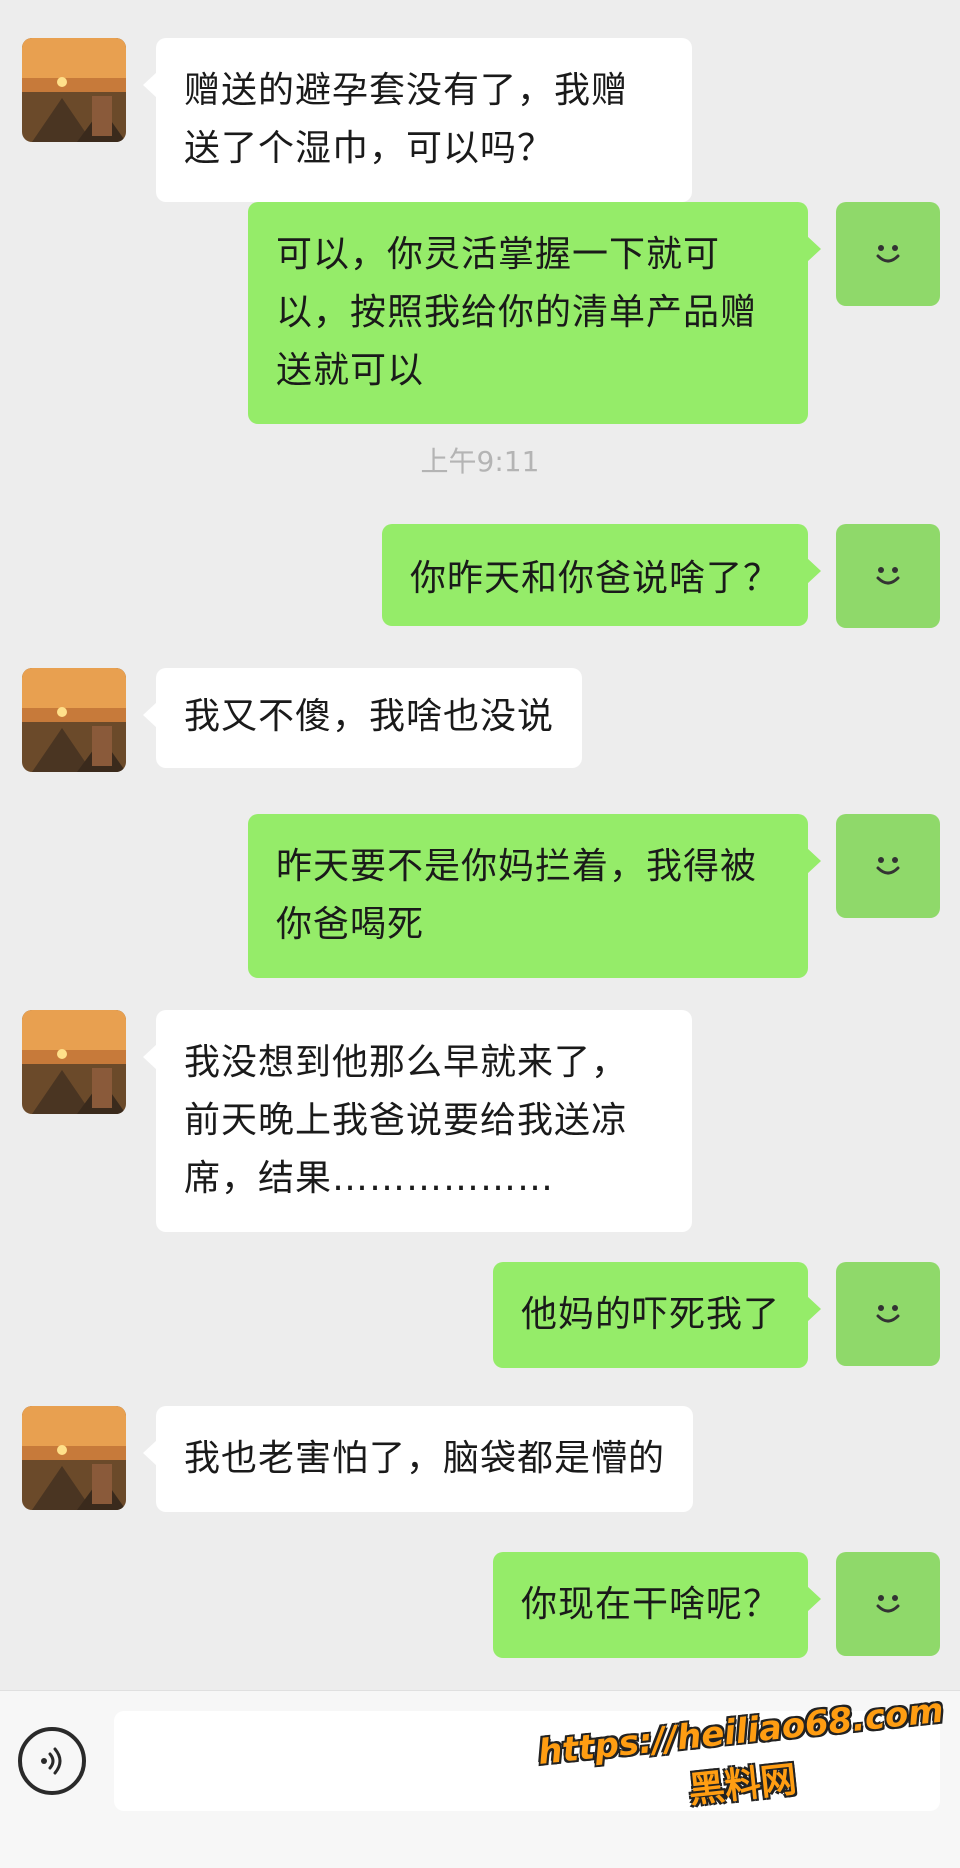  I want to click on message-bubble: 可以，你灵活掌握一下就可以，按照我给你的清单产品赠送就可以, so click(534, 313).